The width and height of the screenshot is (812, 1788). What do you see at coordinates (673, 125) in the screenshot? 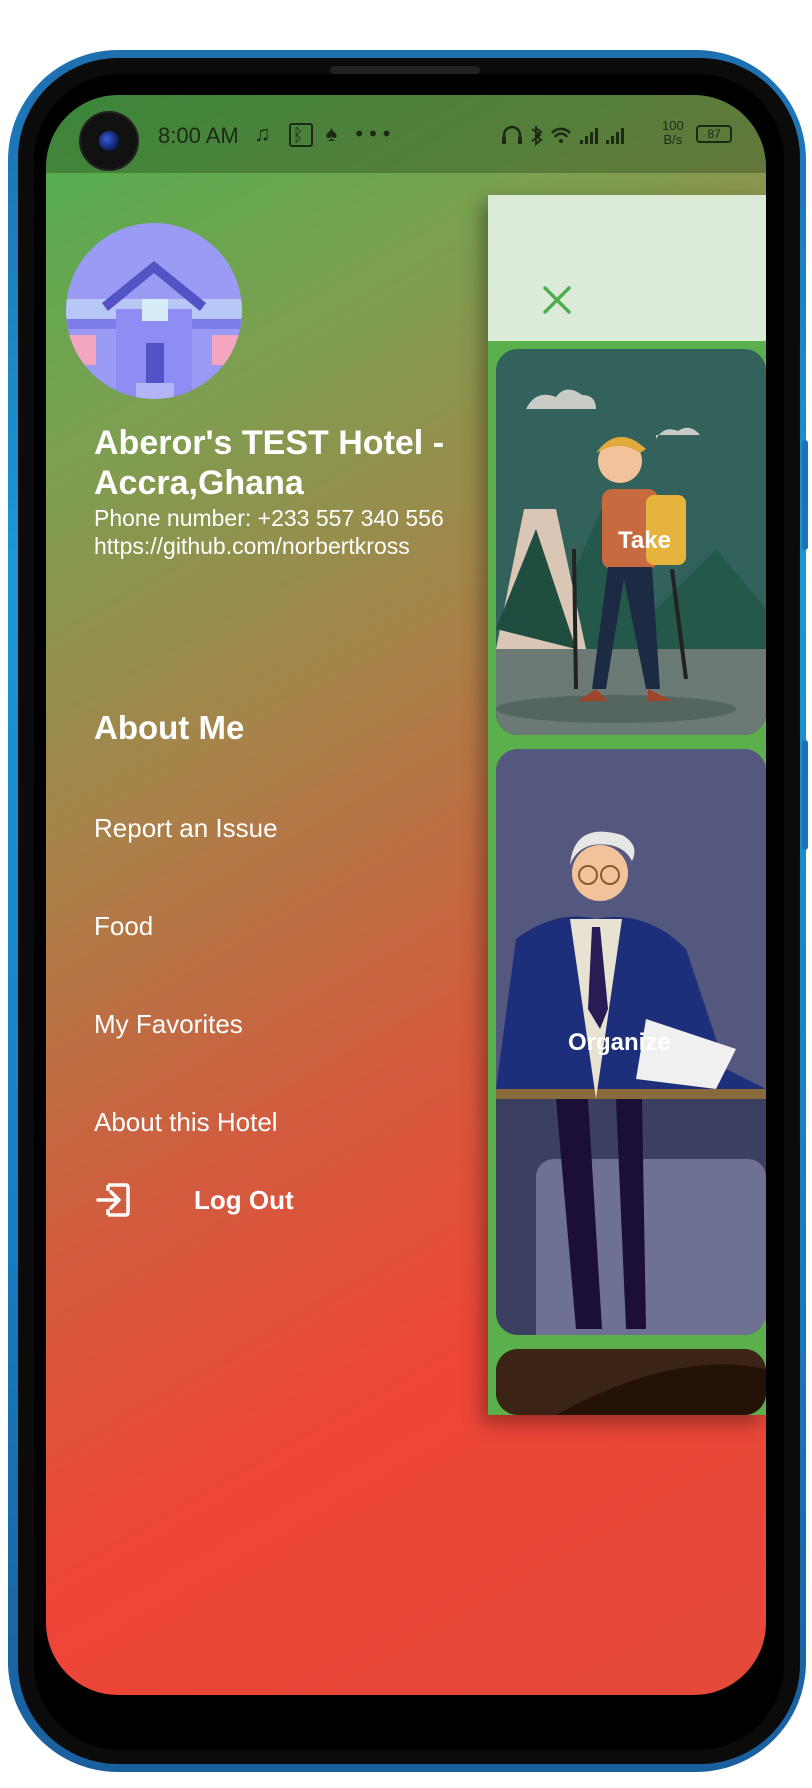
I see `speed-value: 100` at bounding box center [673, 125].